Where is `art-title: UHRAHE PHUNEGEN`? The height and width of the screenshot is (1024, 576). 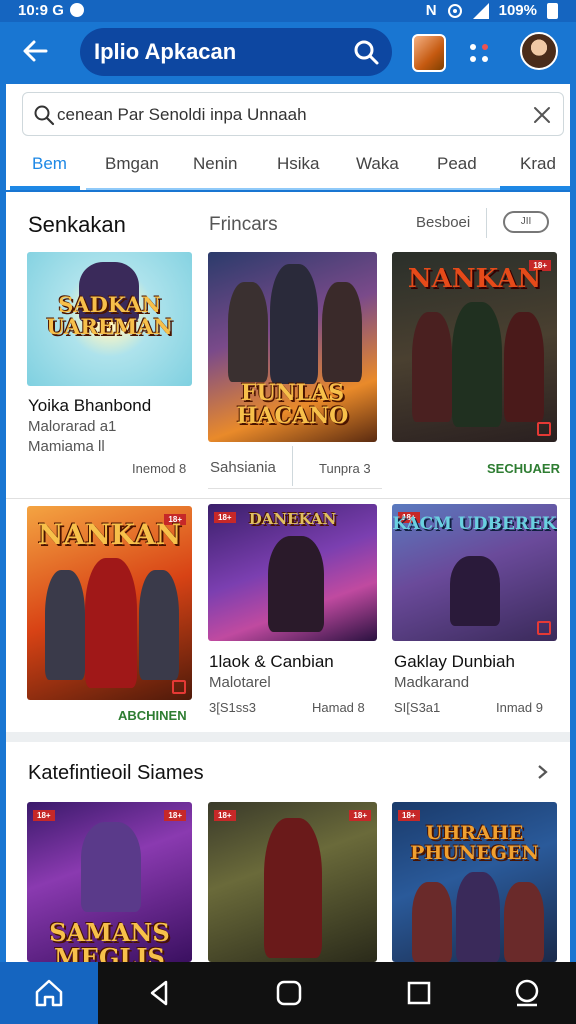
art-title: UHRAHE PHUNEGEN is located at coordinates (474, 843).